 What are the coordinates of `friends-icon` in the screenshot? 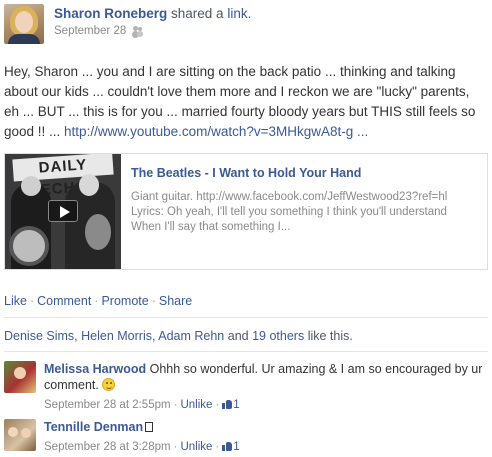 It's located at (138, 31).